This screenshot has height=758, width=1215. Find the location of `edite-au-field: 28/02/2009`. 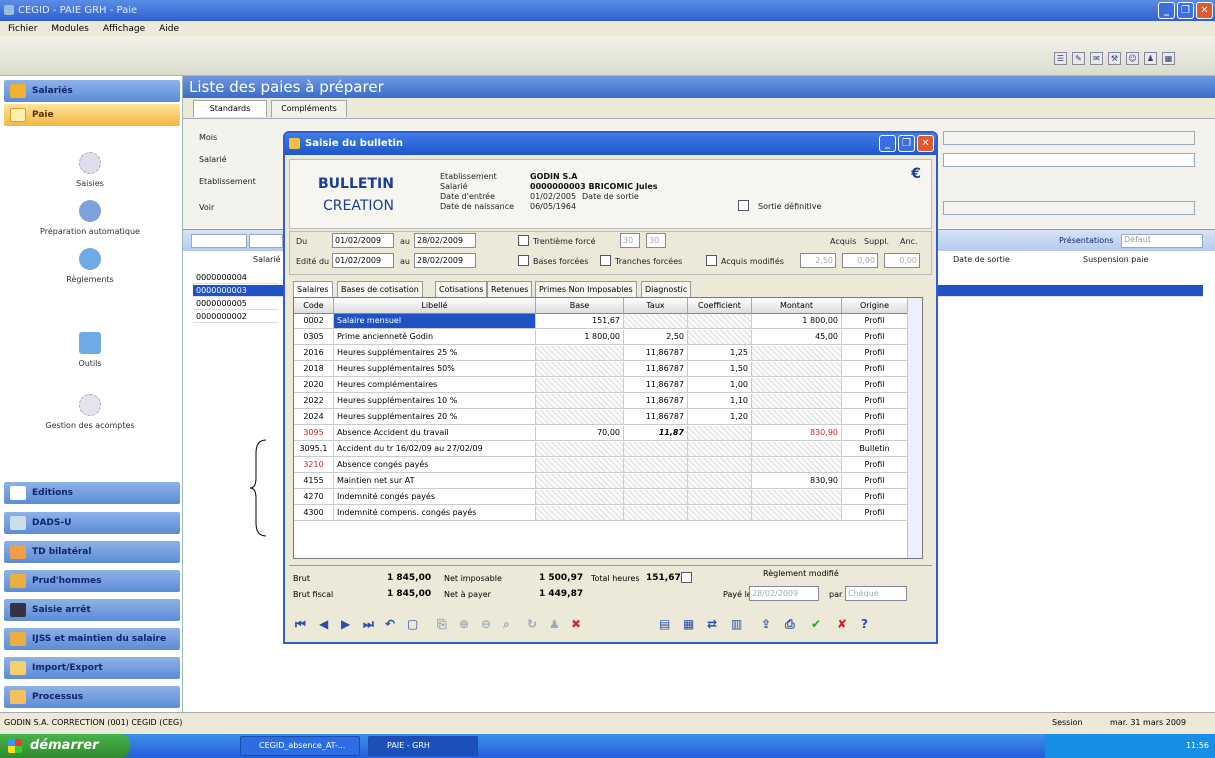

edite-au-field: 28/02/2009 is located at coordinates (445, 260).